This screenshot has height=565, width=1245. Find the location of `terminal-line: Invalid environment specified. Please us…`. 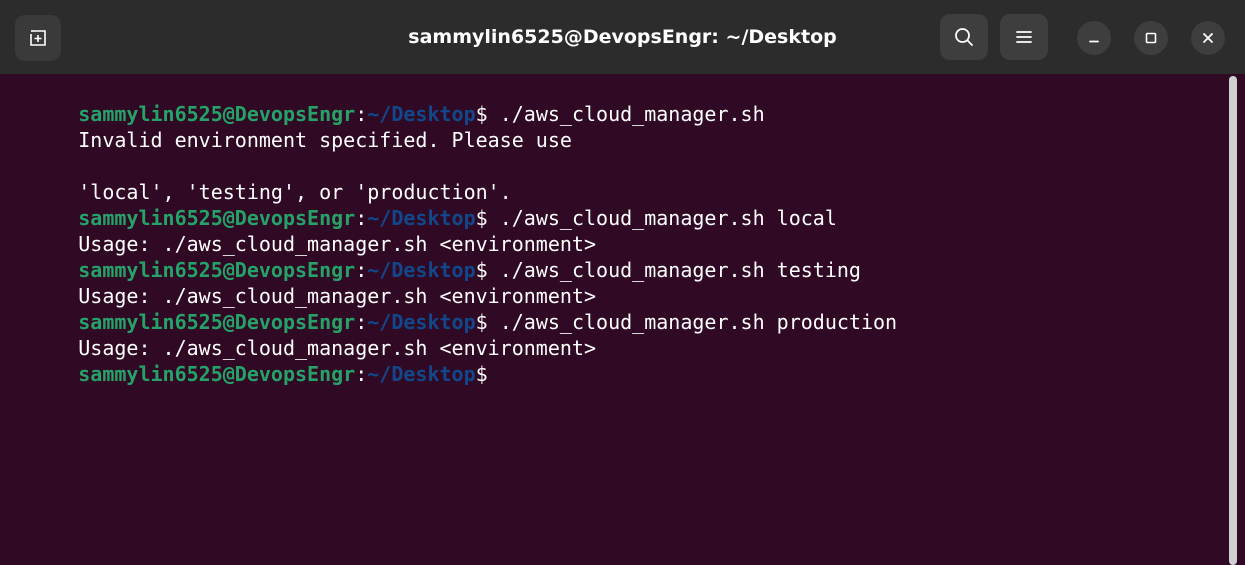

terminal-line: Invalid environment specified. Please us… is located at coordinates (289, 126).